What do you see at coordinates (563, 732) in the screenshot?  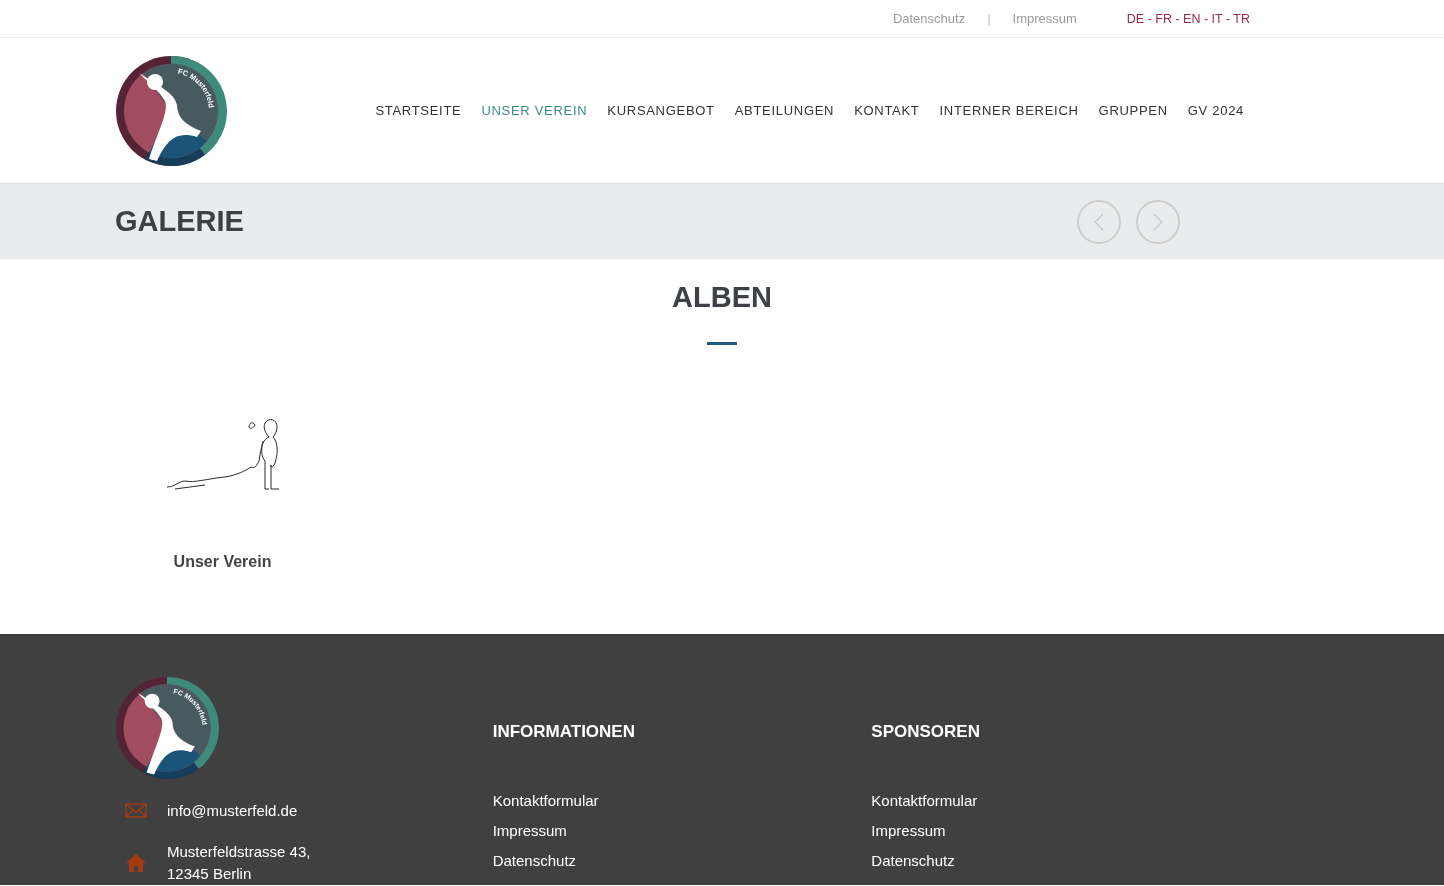 I see `footer-heading: INFORMATIONEN` at bounding box center [563, 732].